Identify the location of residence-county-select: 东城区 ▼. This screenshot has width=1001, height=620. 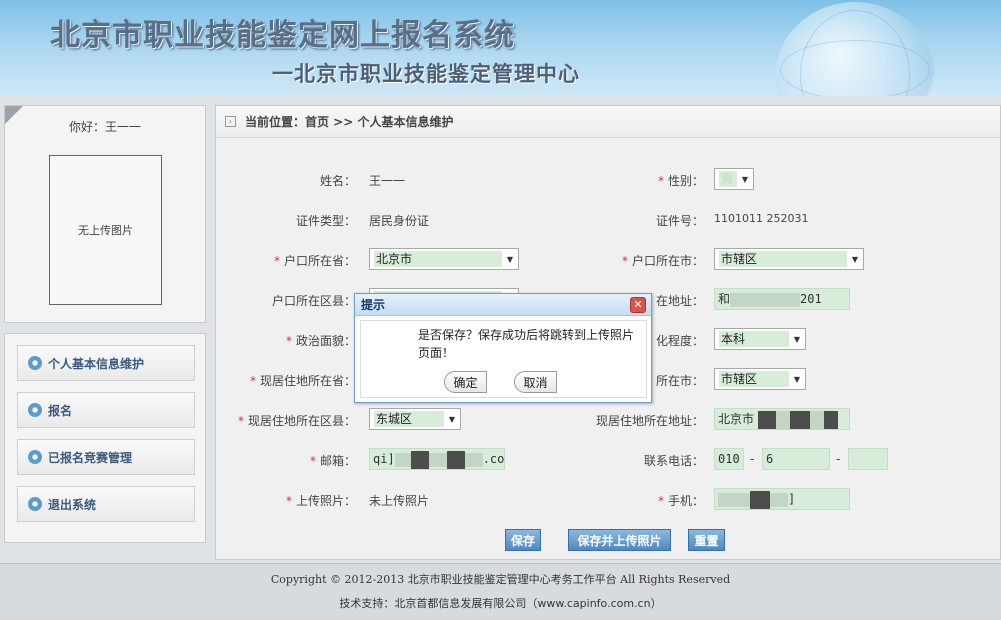
(415, 419).